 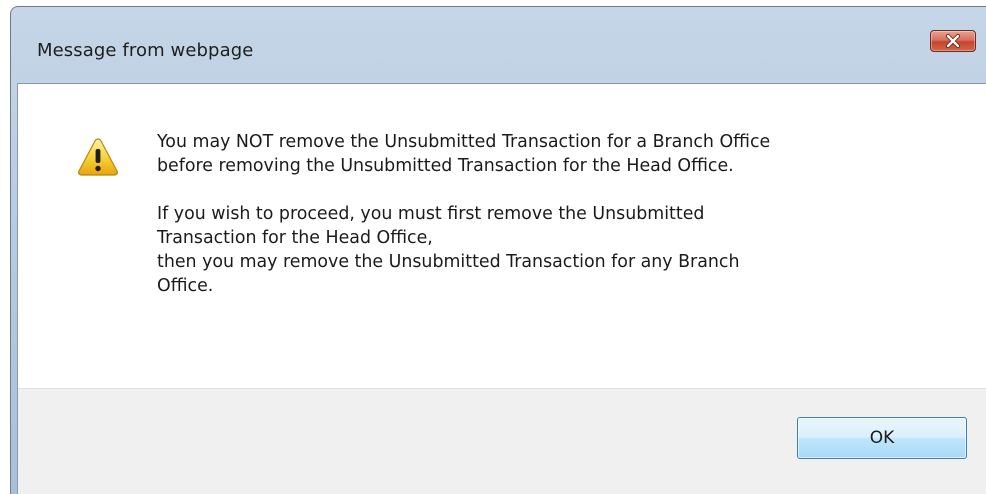 I want to click on message-line: Office., so click(x=185, y=286).